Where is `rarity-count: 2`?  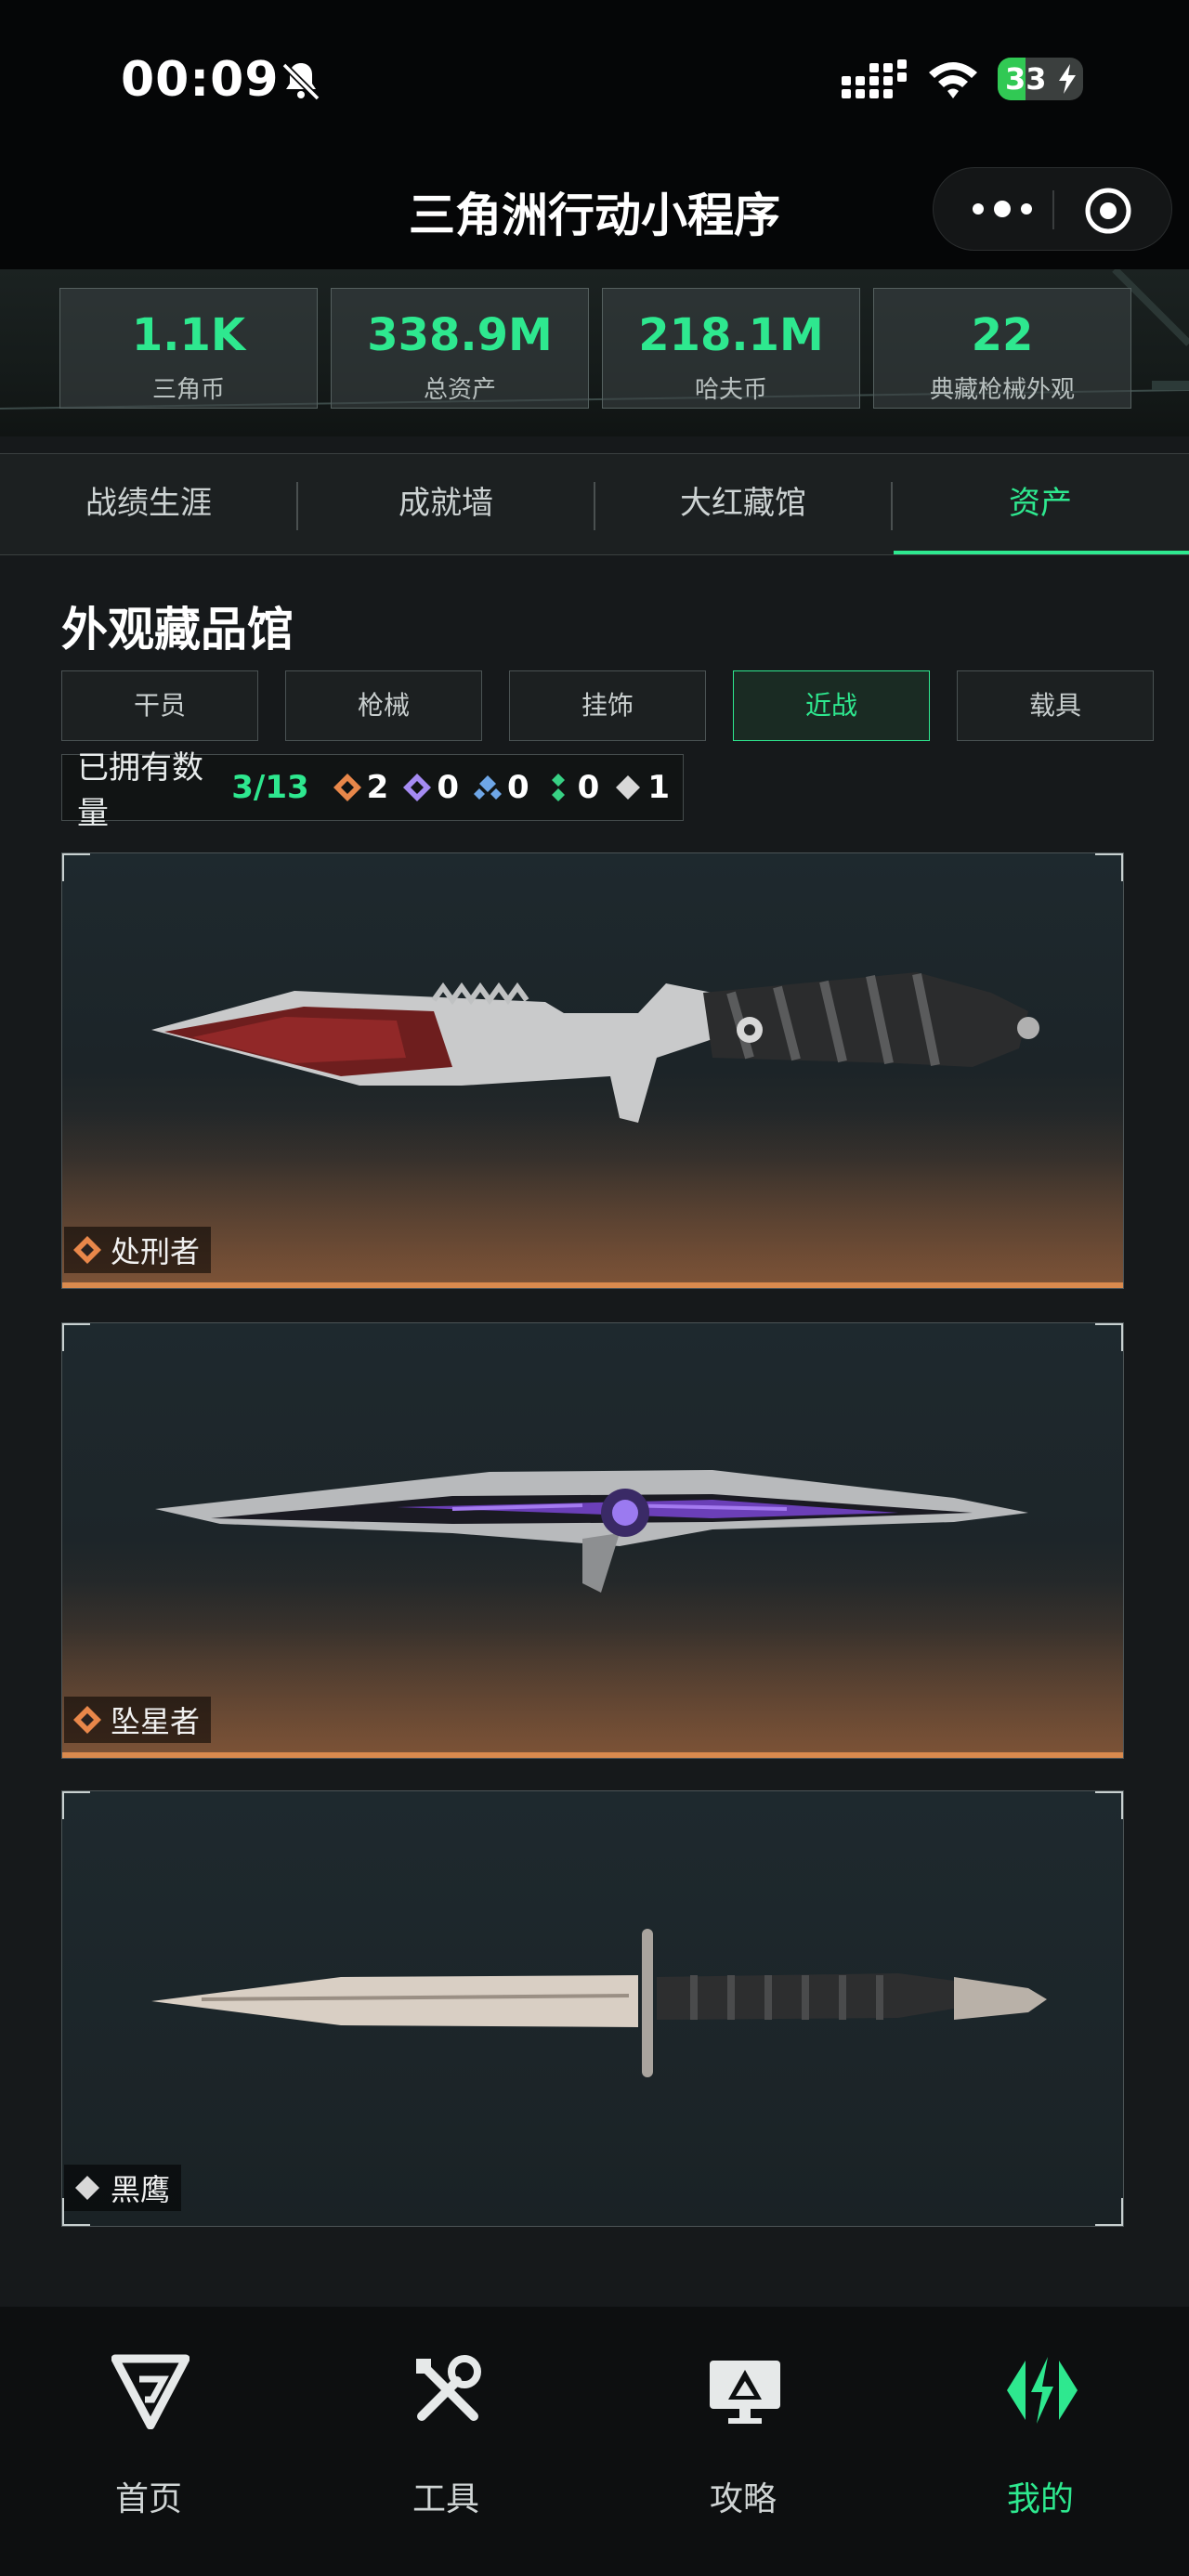 rarity-count: 2 is located at coordinates (377, 787).